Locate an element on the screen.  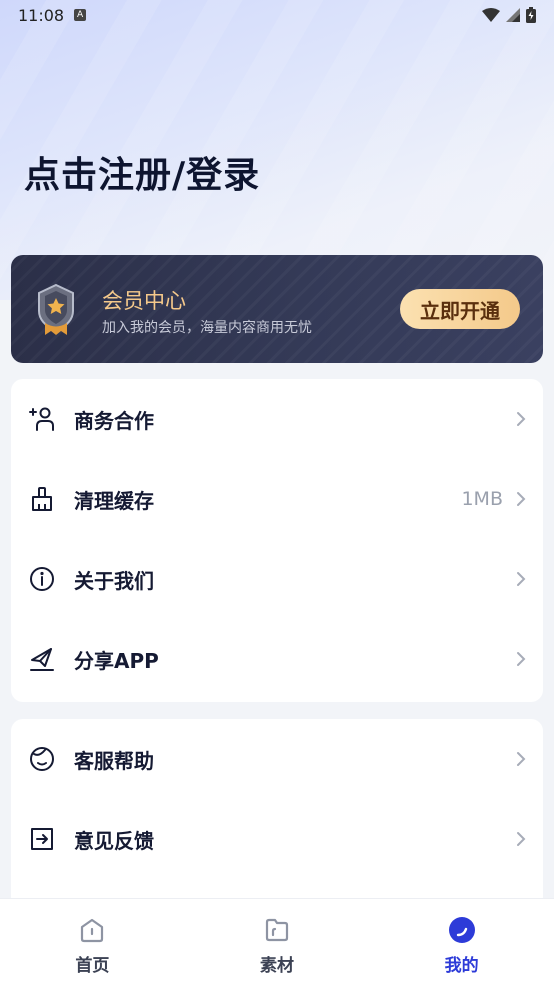
vip-center-description: 加入我的会员，海量内容商用无忧 is located at coordinates (207, 328).